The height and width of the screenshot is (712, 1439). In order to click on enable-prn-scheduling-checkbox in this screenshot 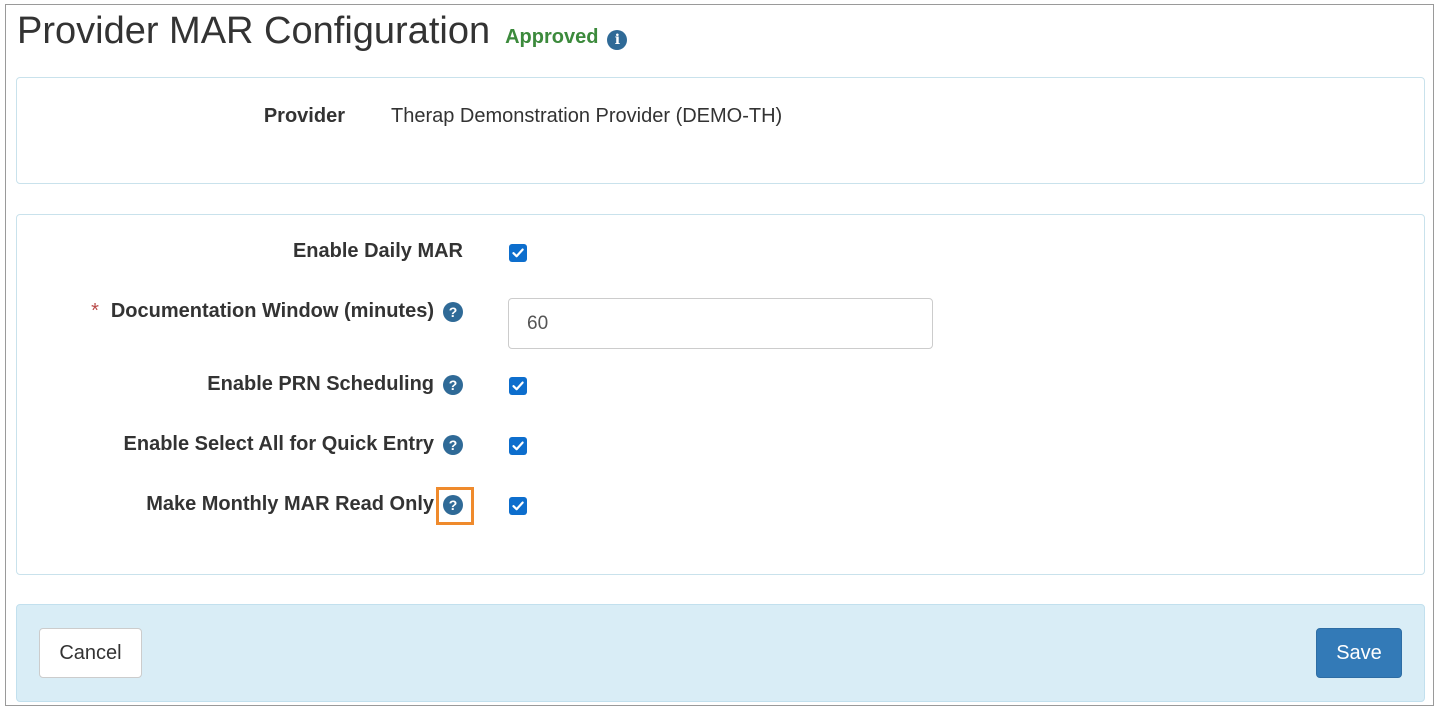, I will do `click(518, 386)`.